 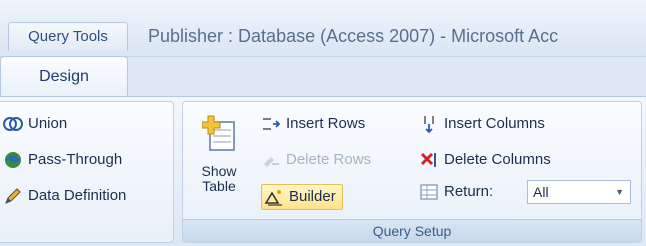 I want to click on union-button: Union, so click(x=35, y=124).